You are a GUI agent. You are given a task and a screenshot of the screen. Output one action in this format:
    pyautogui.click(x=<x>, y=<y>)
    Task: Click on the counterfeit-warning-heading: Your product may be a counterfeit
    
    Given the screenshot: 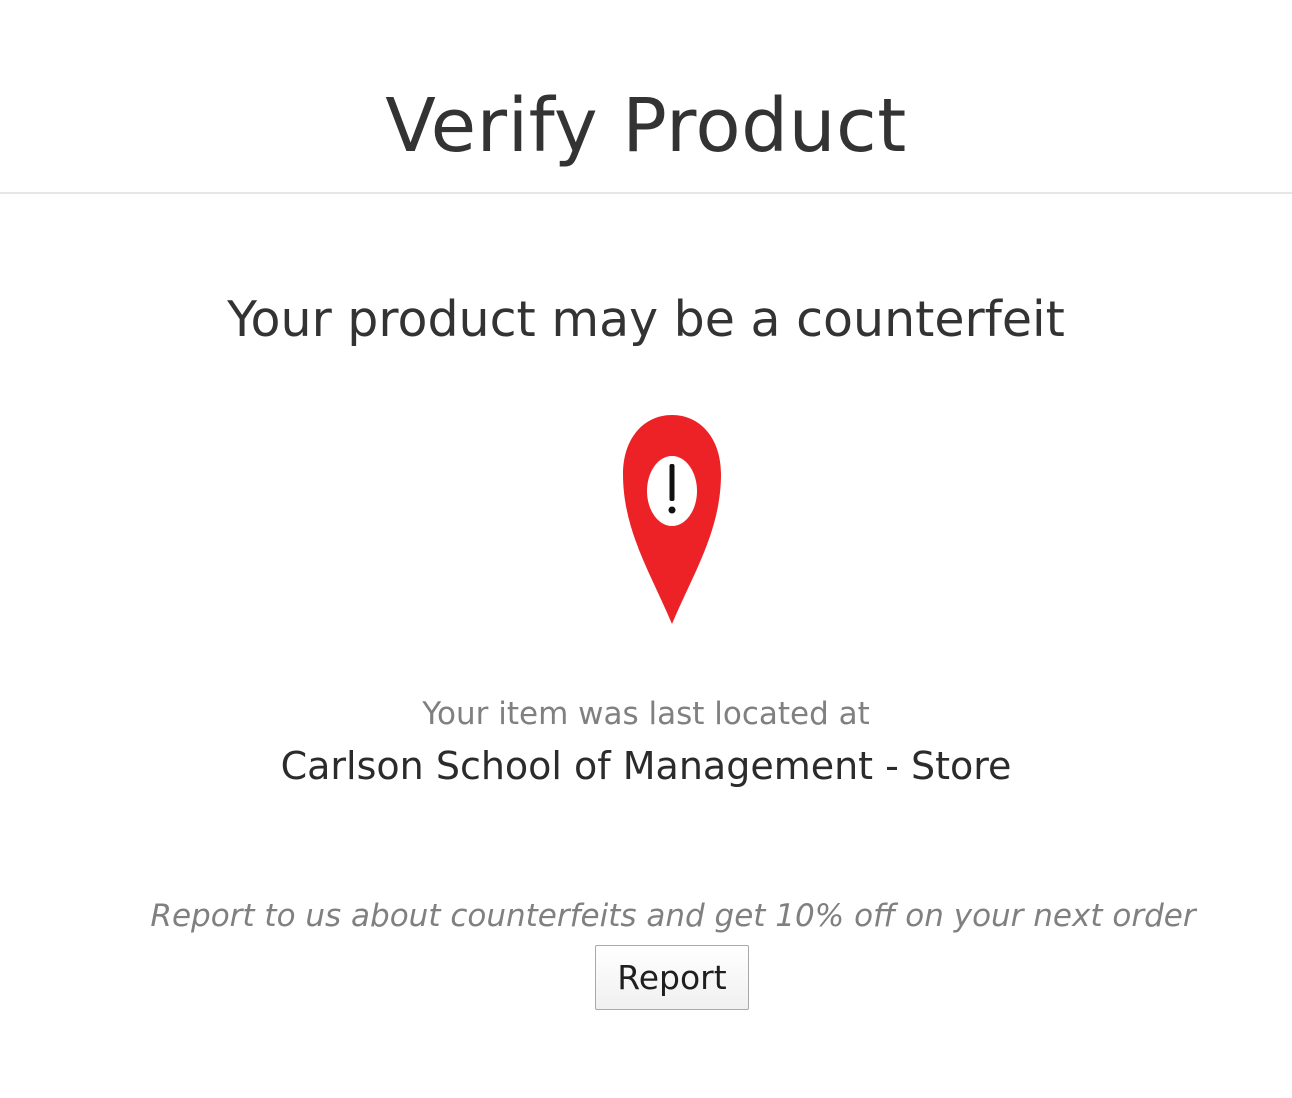 What is the action you would take?
    pyautogui.click(x=646, y=319)
    